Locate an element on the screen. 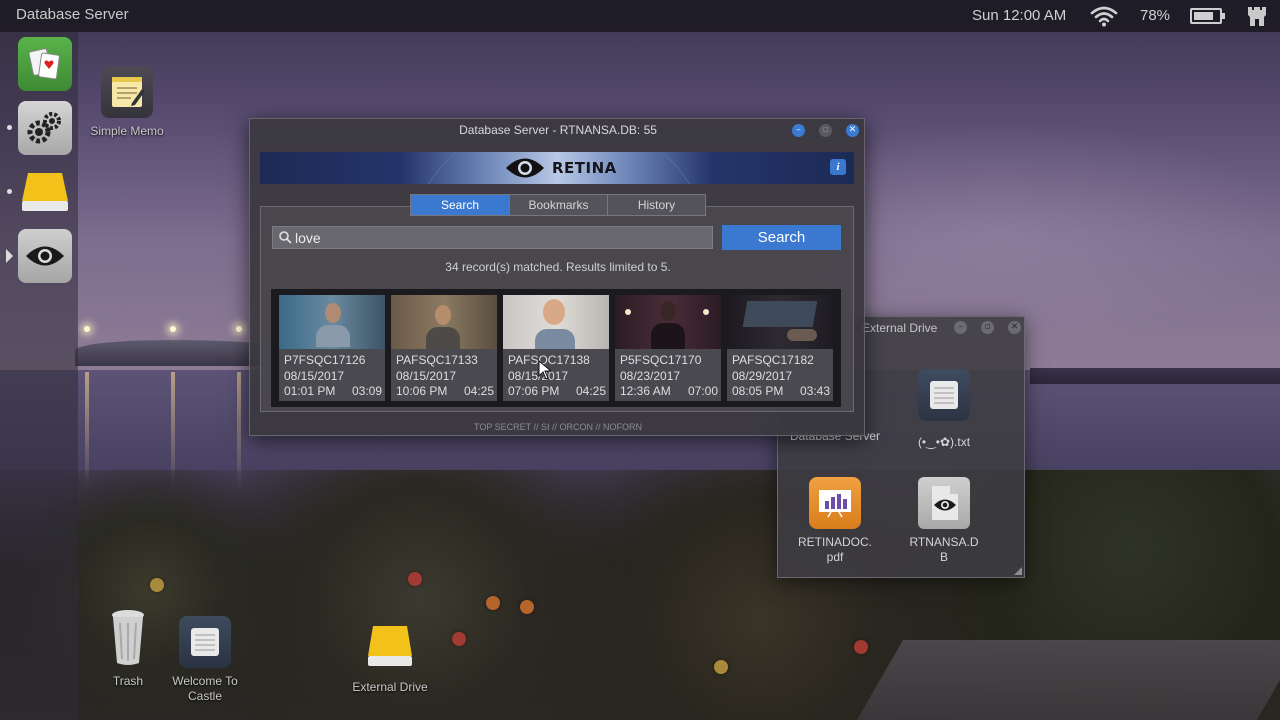 This screenshot has width=1280, height=720. active-app-indicator is located at coordinates (9, 256).